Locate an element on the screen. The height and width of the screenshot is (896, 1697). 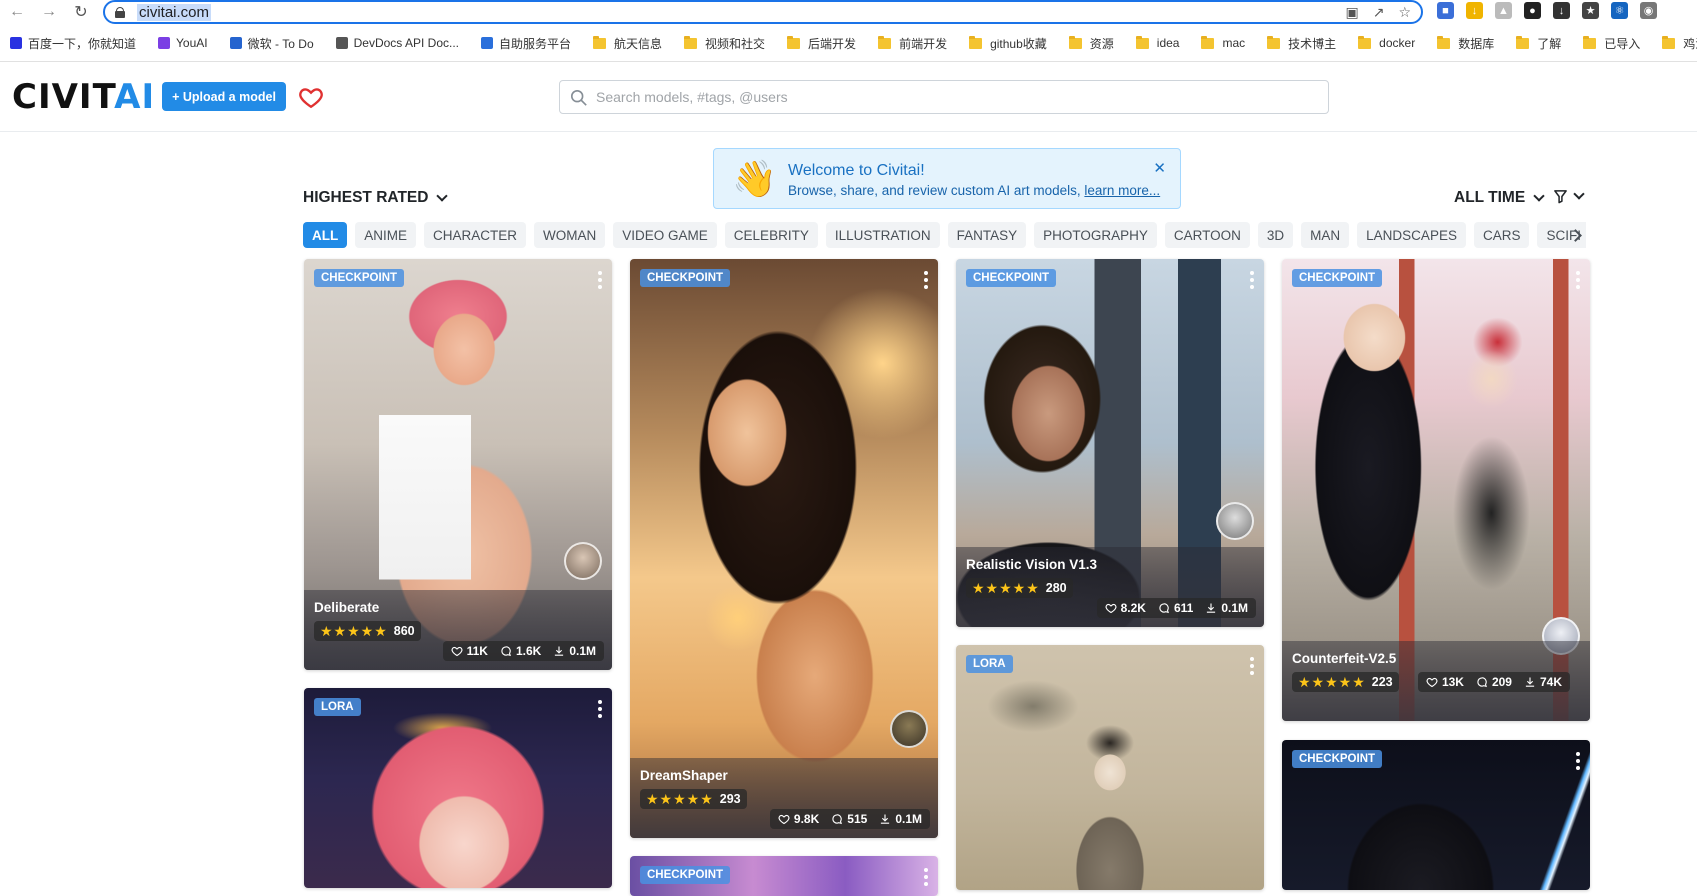
tag-3d: 3D is located at coordinates (1275, 235).